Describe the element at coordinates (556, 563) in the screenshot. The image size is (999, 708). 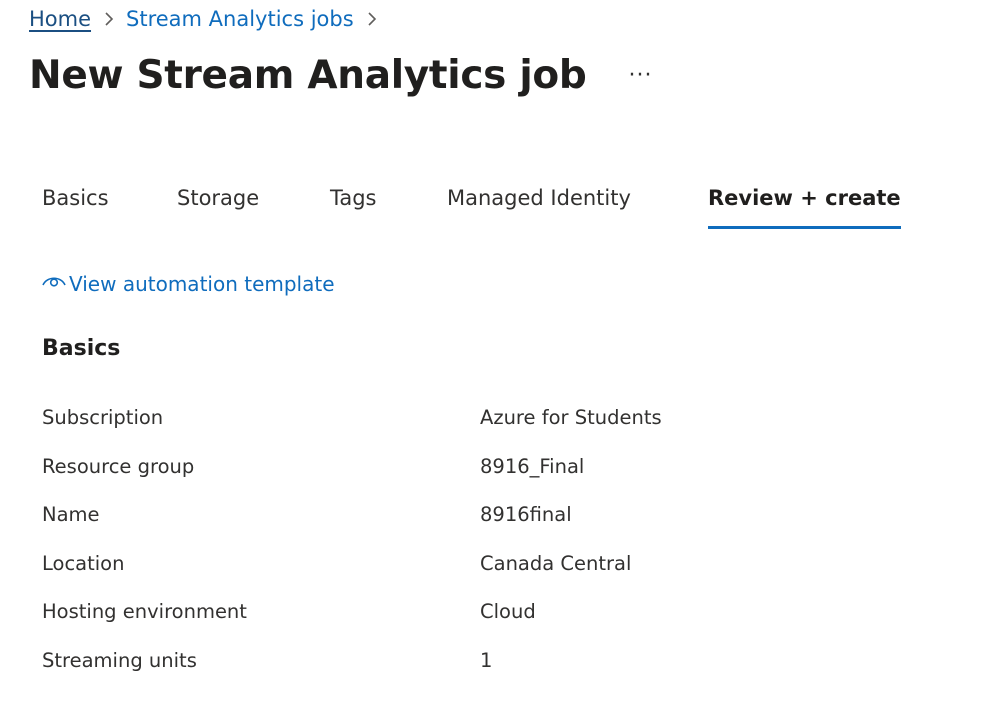
I see `summary-value: Canada Central` at that location.